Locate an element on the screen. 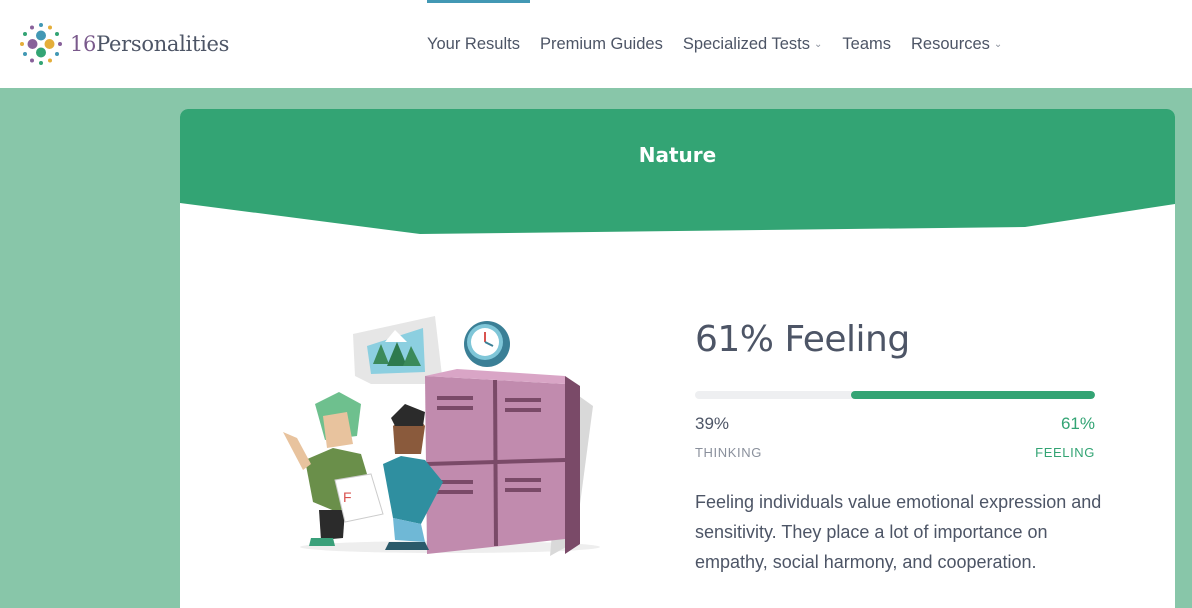  brand-number: 16 is located at coordinates (83, 44).